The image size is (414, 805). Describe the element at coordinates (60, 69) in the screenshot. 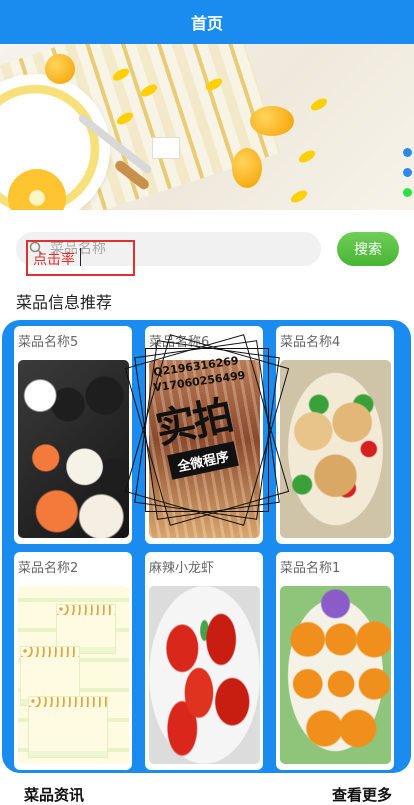

I see `banner-fruit` at that location.